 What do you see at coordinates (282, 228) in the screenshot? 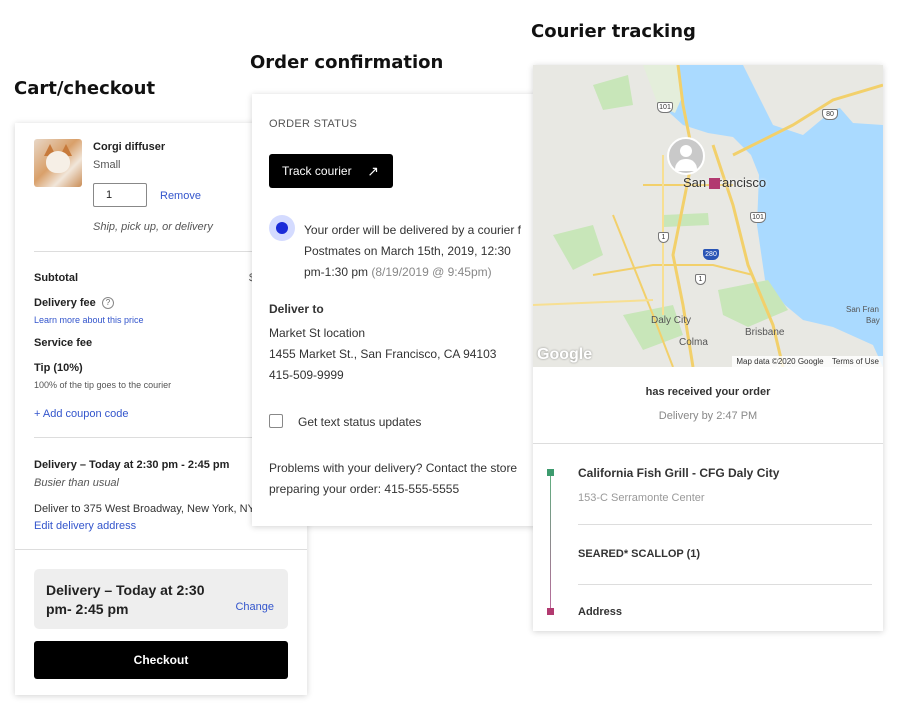
I see `status-indicator` at bounding box center [282, 228].